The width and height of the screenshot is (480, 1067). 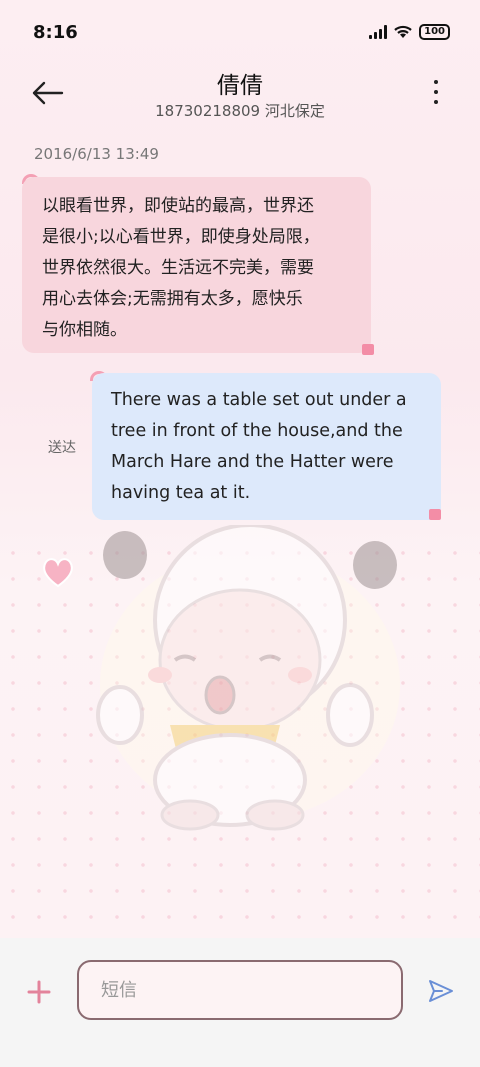 I want to click on message-line: 是很小;以心看世界，即使身处局限，, so click(x=181, y=237).